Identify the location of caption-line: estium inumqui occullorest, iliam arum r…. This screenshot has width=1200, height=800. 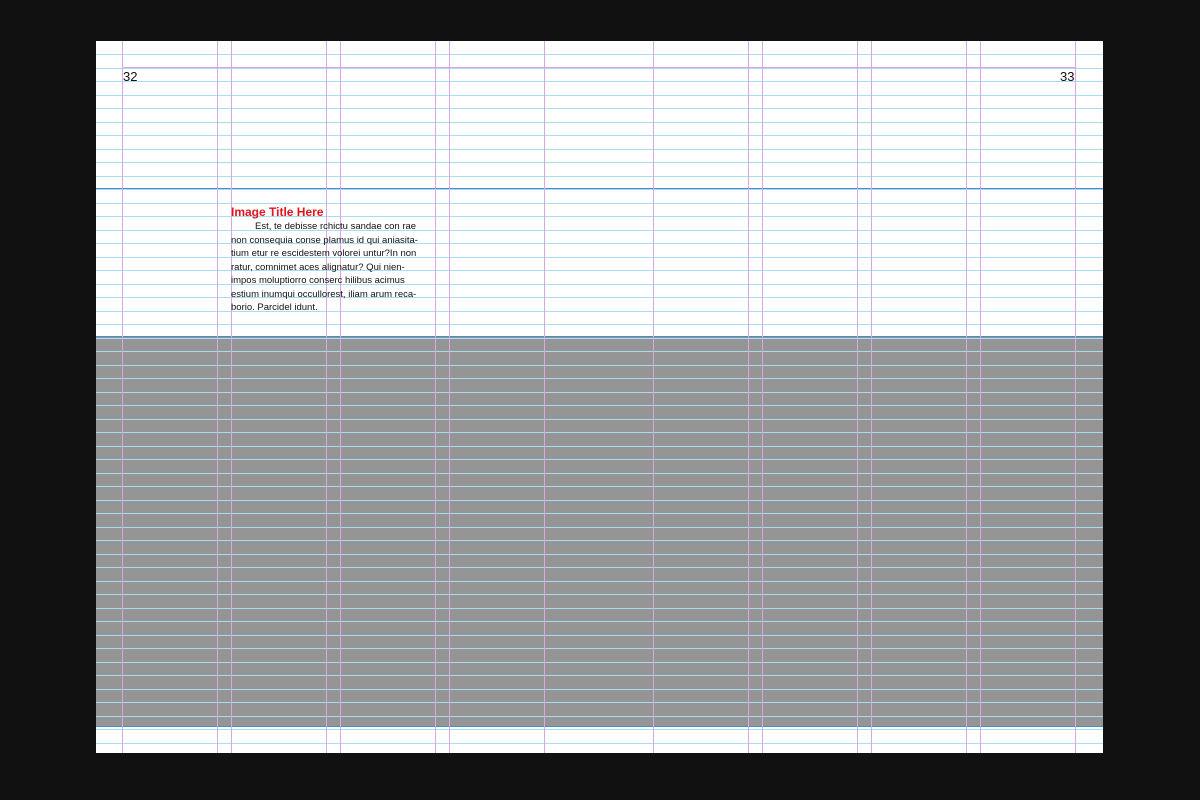
(324, 294).